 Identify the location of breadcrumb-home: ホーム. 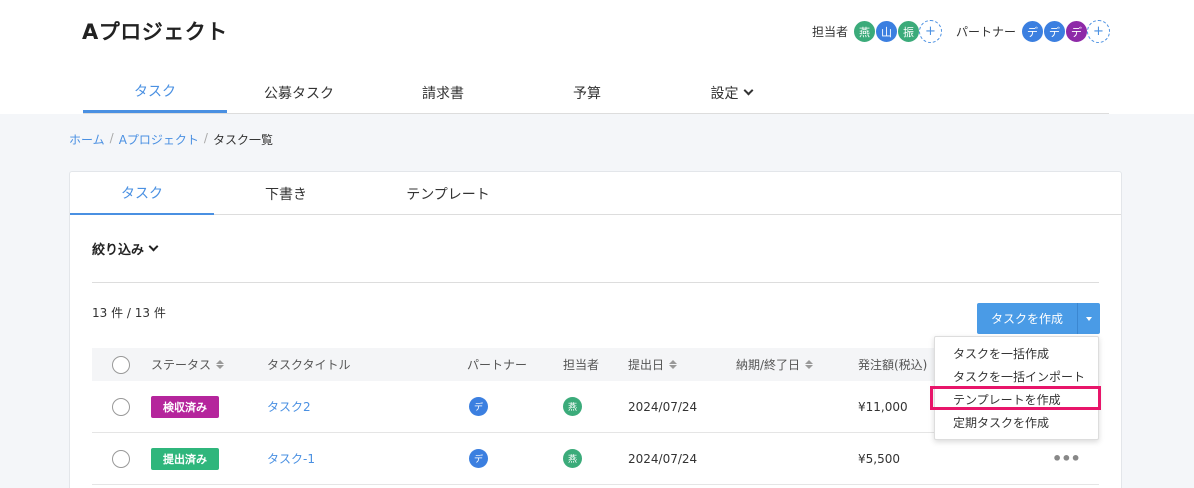
(87, 139).